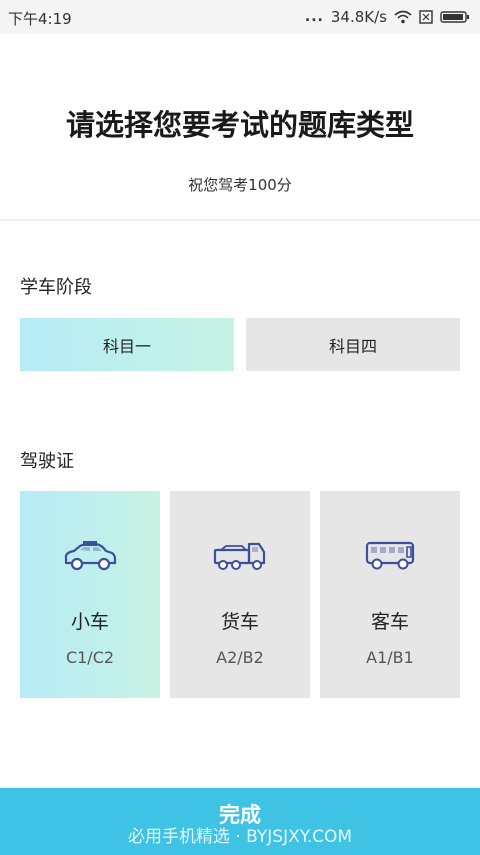 Image resolution: width=480 pixels, height=855 pixels. I want to click on header-divider, so click(240, 220).